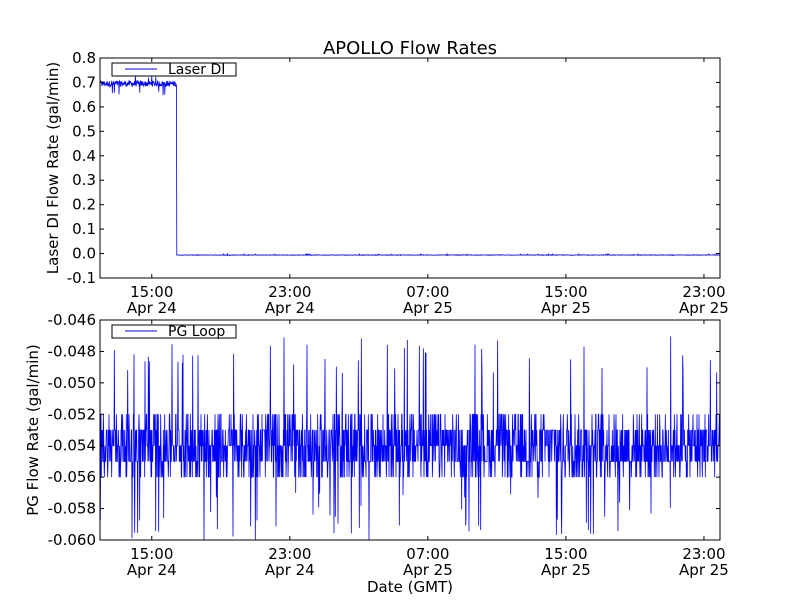  What do you see at coordinates (33, 430) in the screenshot?
I see `y-axis-label: PG Flow Rate (gal/min)` at bounding box center [33, 430].